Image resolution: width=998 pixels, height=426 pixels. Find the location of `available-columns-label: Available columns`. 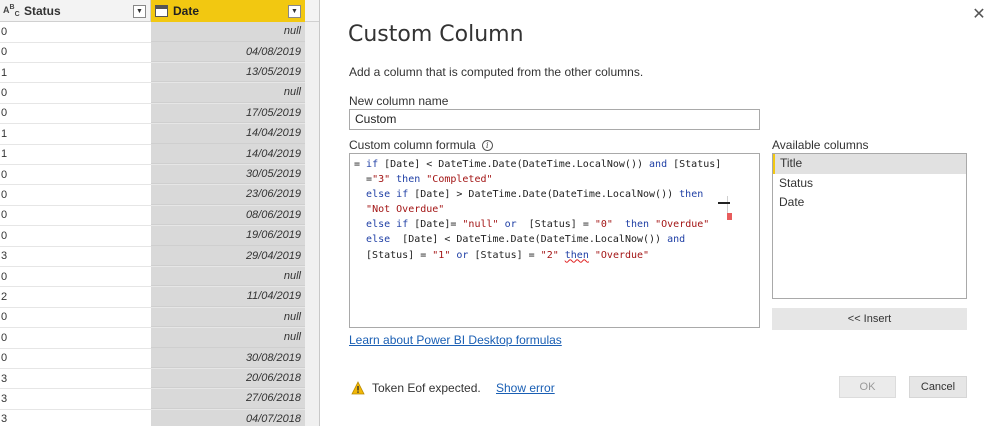

available-columns-label: Available columns is located at coordinates (820, 145).